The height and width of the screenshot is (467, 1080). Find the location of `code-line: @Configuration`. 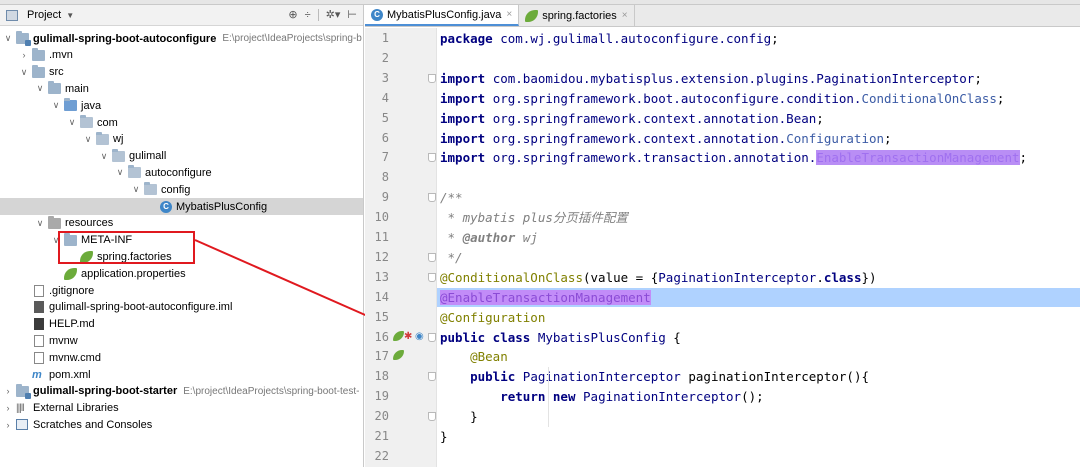

code-line: @Configuration is located at coordinates (760, 317).